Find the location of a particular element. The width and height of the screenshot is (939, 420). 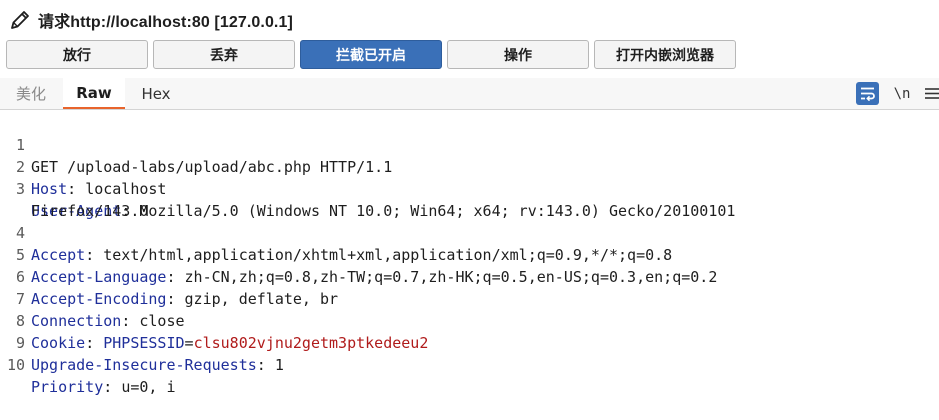

header-line-host: 2 Host: localhost is located at coordinates (83, 166).